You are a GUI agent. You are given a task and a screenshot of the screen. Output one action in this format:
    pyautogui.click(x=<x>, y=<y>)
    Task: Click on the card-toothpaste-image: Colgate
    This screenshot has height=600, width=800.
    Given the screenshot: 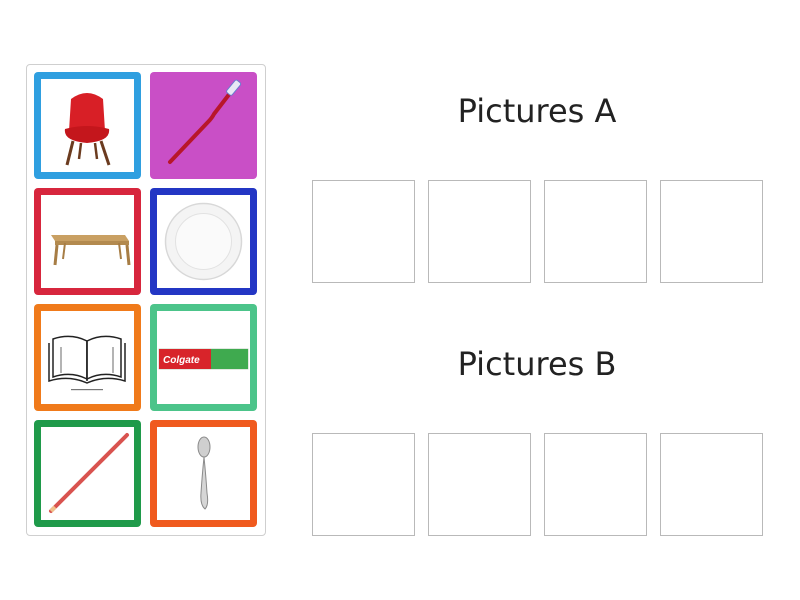 What is the action you would take?
    pyautogui.click(x=203, y=357)
    